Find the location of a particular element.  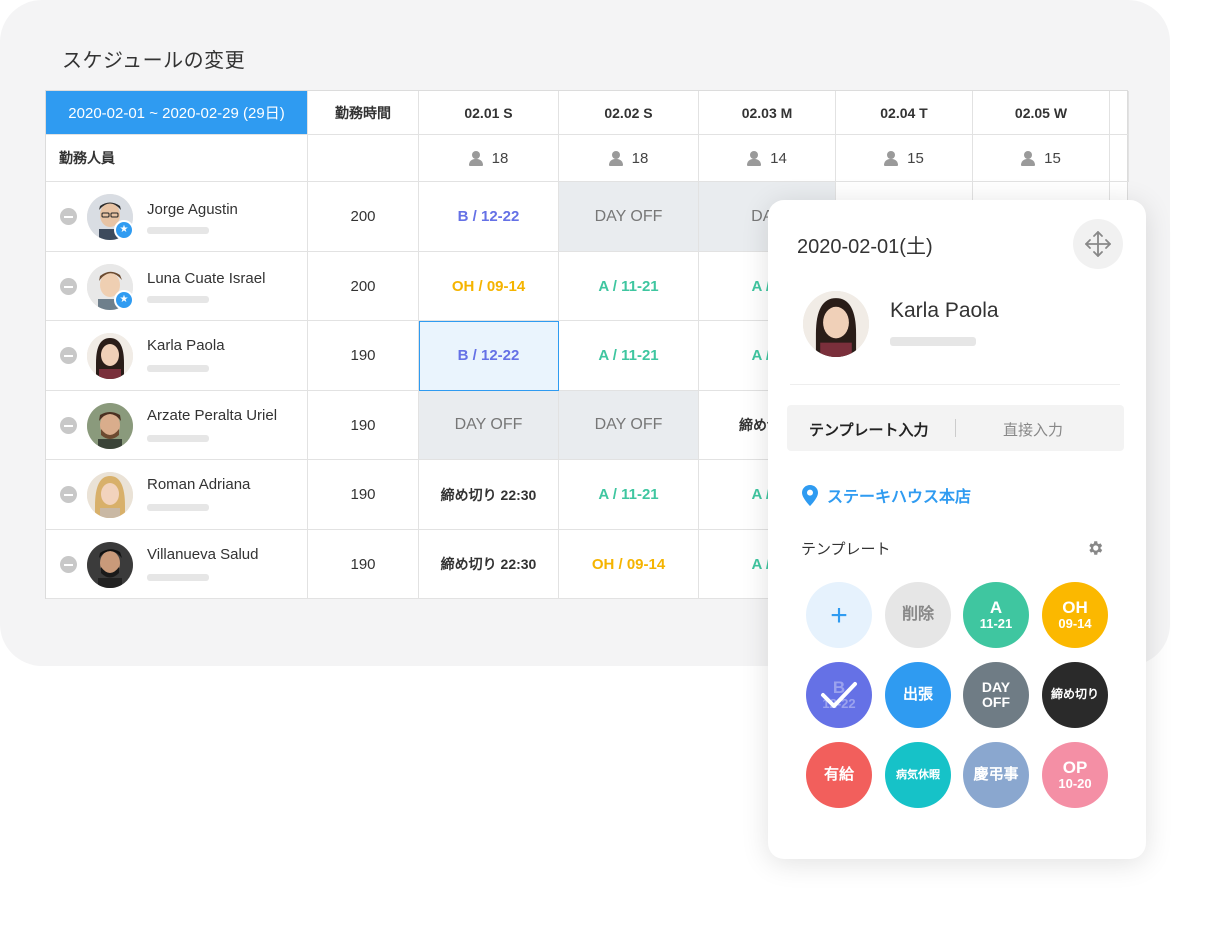

move-button is located at coordinates (1098, 244).